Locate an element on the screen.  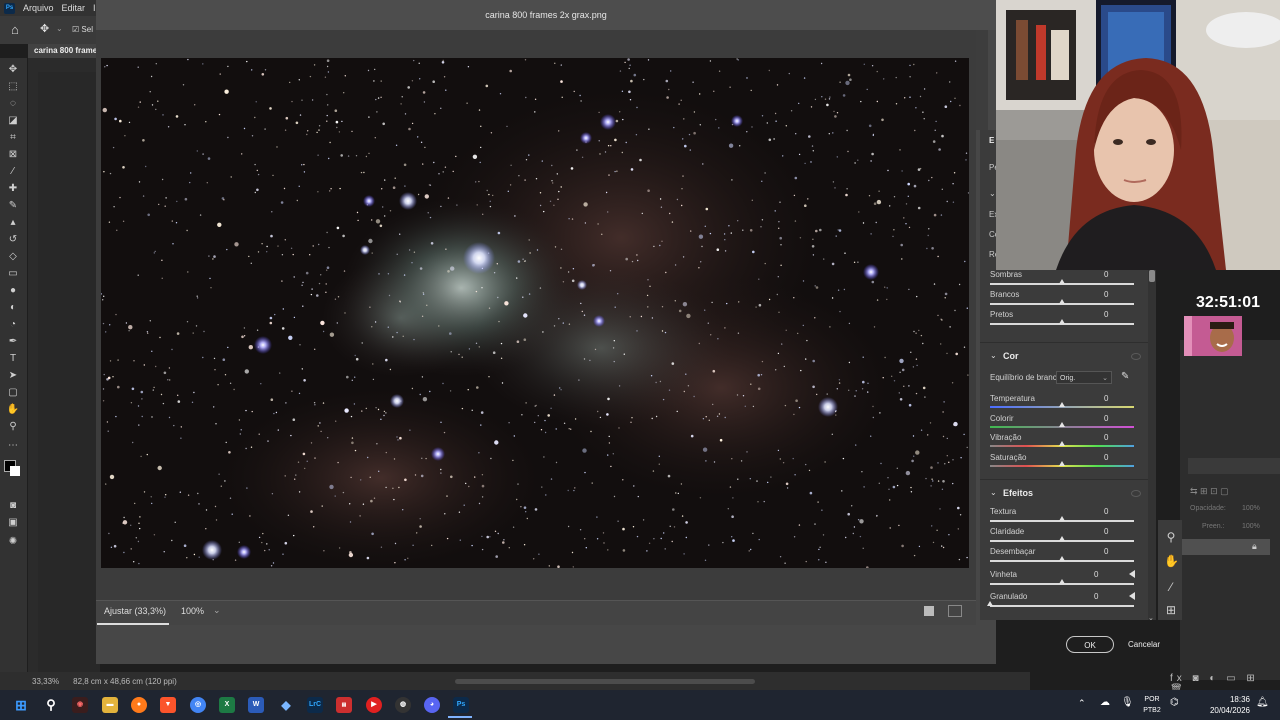
vignette-value: 0 is located at coordinates (1103, 574).